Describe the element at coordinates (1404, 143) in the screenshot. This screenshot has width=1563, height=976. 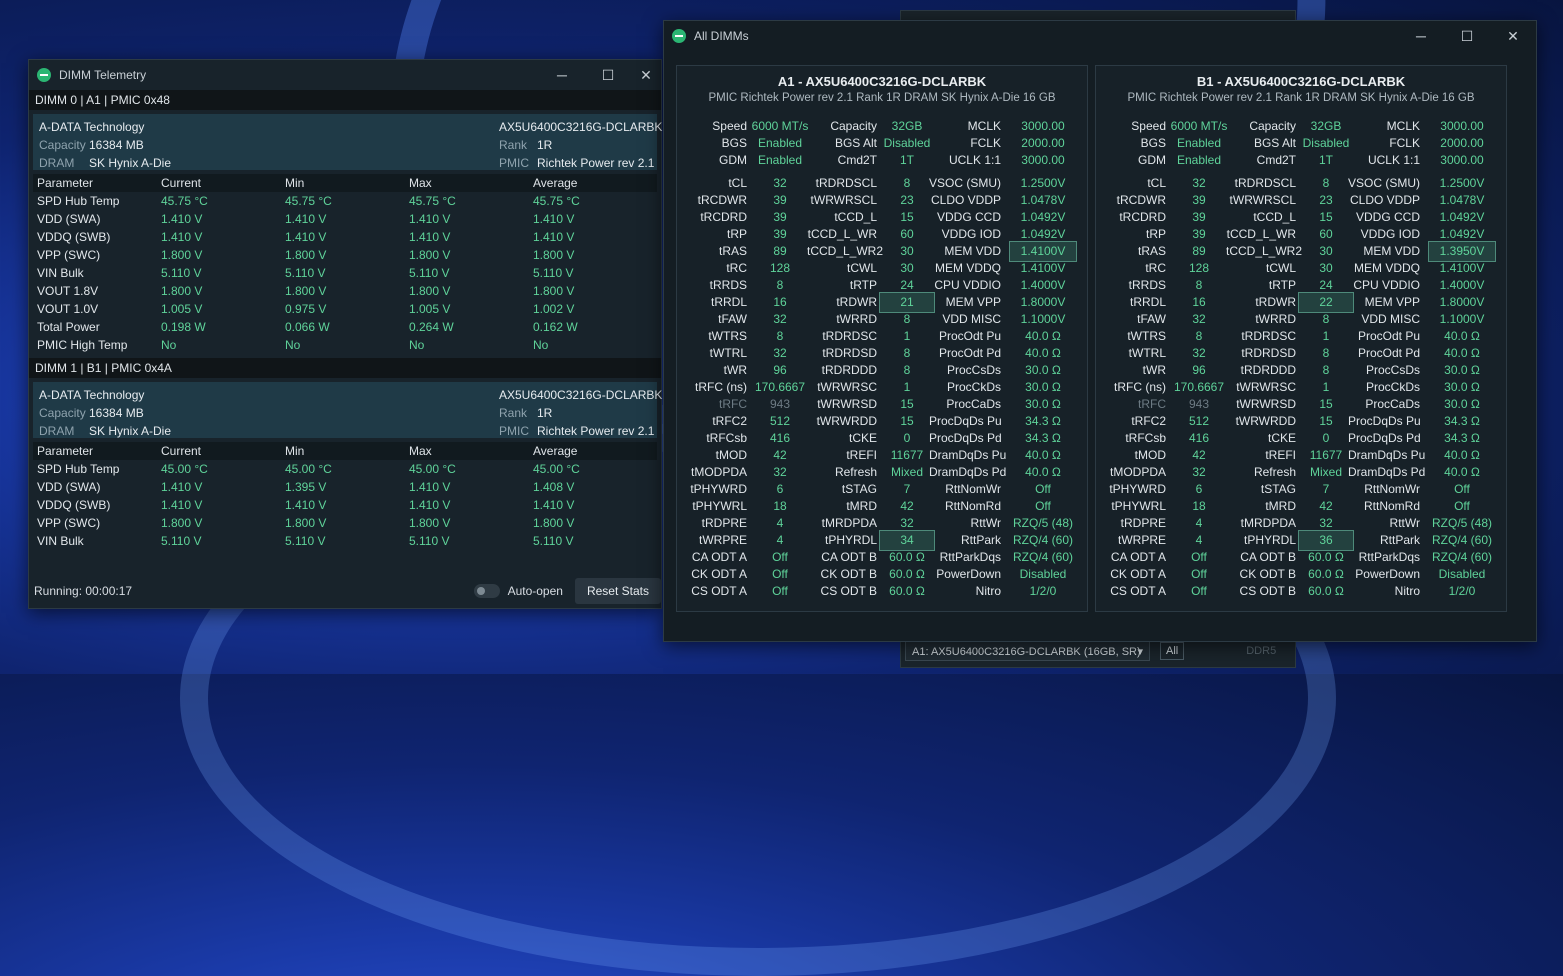
I see `timing-label: FCLK` at that location.